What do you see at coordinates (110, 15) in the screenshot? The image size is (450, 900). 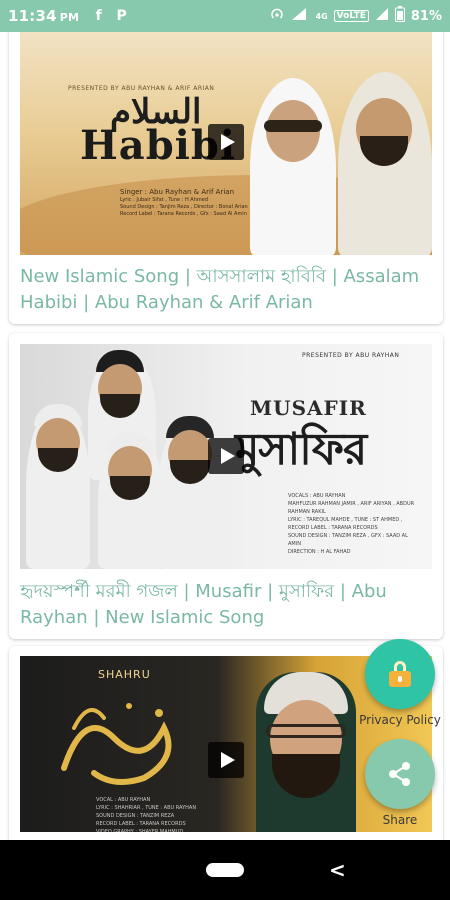 I see `status-app-icons: f P` at bounding box center [110, 15].